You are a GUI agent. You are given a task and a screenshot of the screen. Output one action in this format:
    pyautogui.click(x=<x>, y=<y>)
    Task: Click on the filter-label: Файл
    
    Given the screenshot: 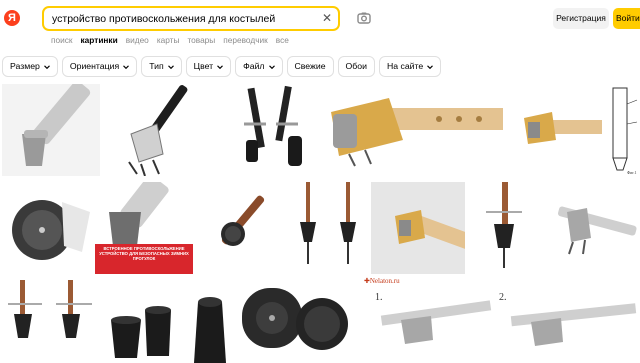 What is the action you would take?
    pyautogui.click(x=254, y=66)
    